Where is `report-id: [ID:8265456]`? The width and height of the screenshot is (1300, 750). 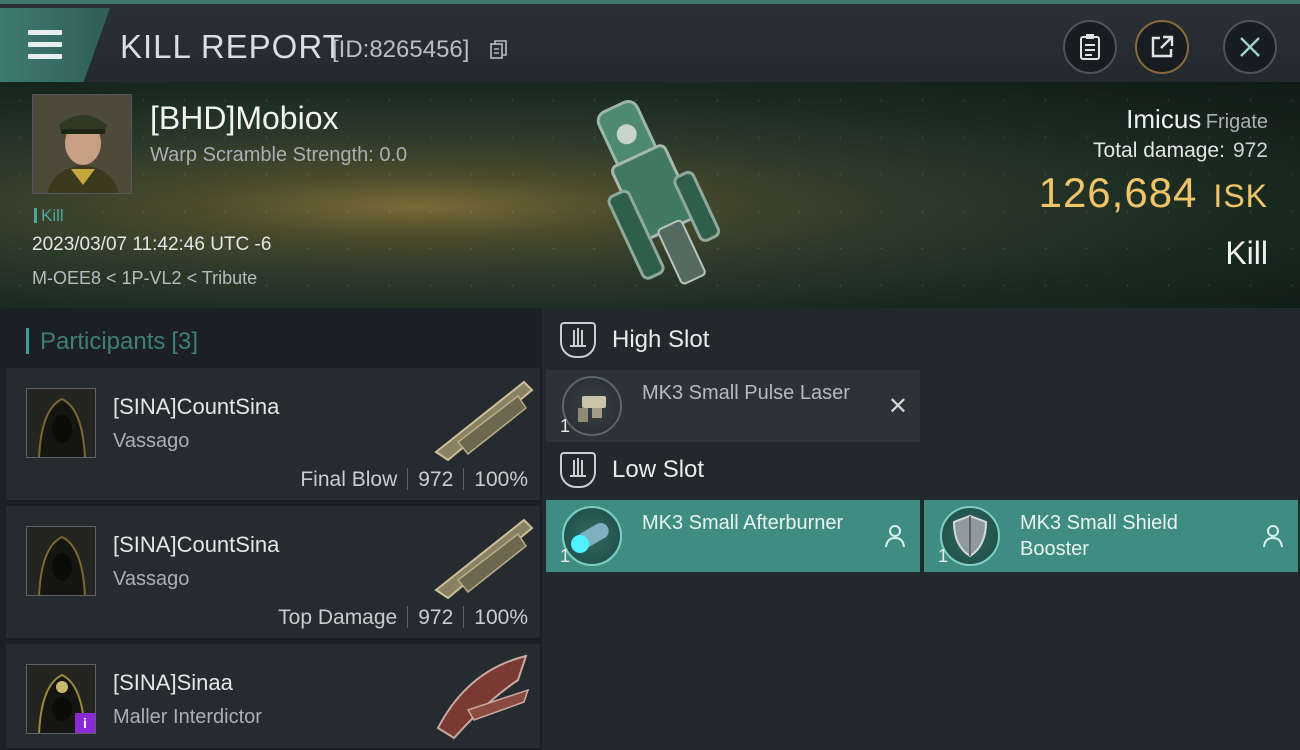 report-id: [ID:8265456] is located at coordinates (401, 49).